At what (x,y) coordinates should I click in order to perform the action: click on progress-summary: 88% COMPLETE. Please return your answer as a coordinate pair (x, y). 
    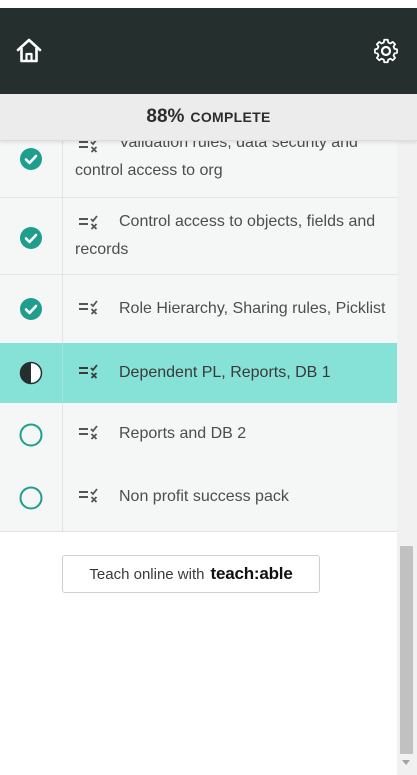
    Looking at the image, I should click on (208, 117).